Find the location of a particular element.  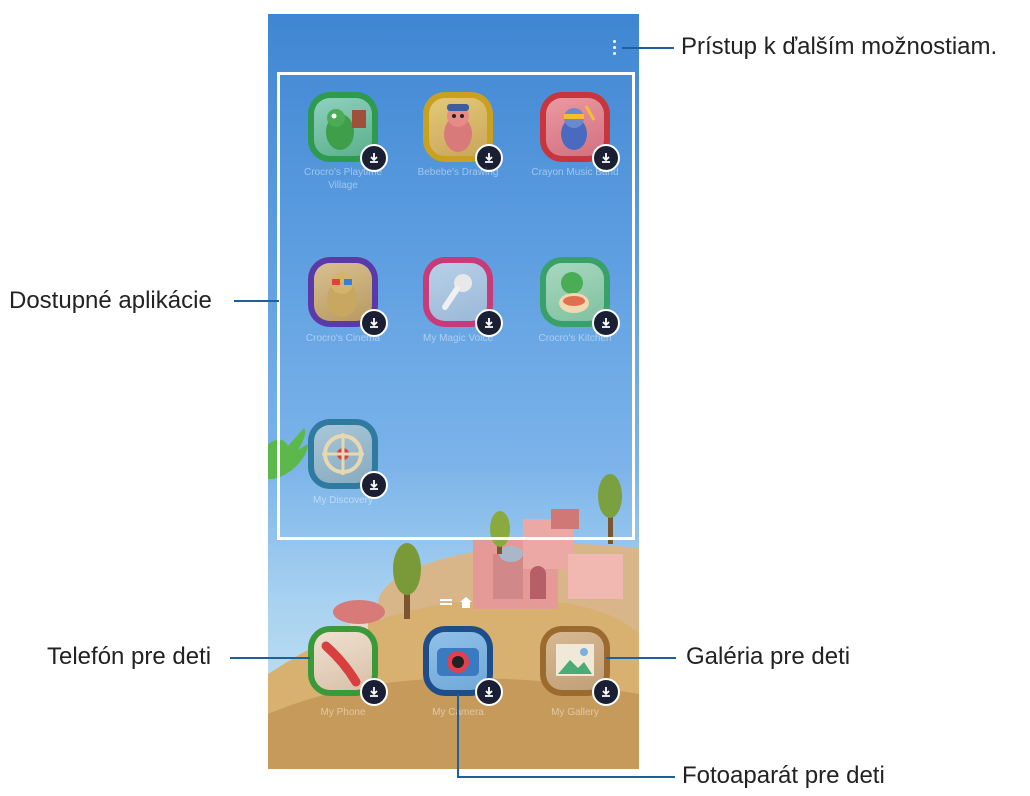

callout-more-options: Prístup k ďalším možnostiam. is located at coordinates (839, 46).